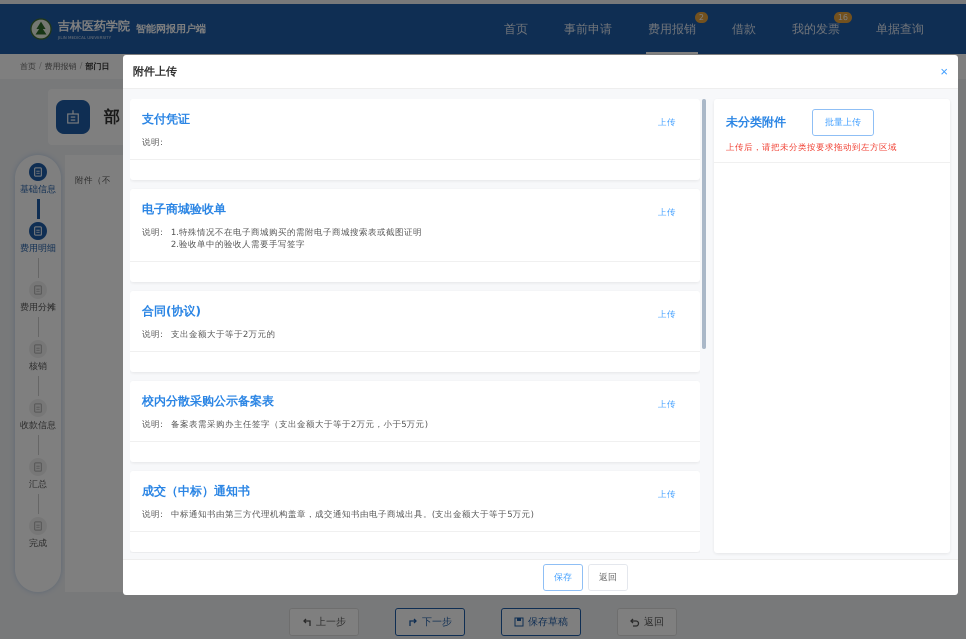  Describe the element at coordinates (430, 622) in the screenshot. I see `next-step-button: 下一步` at that location.